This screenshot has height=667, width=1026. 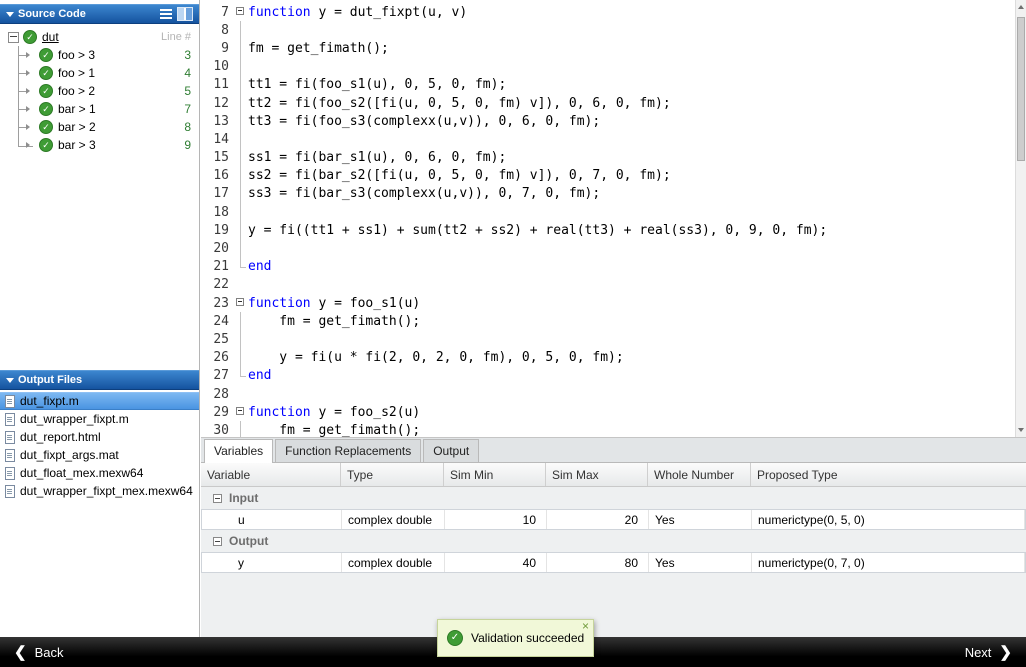 I want to click on tab-output: Output, so click(x=451, y=450).